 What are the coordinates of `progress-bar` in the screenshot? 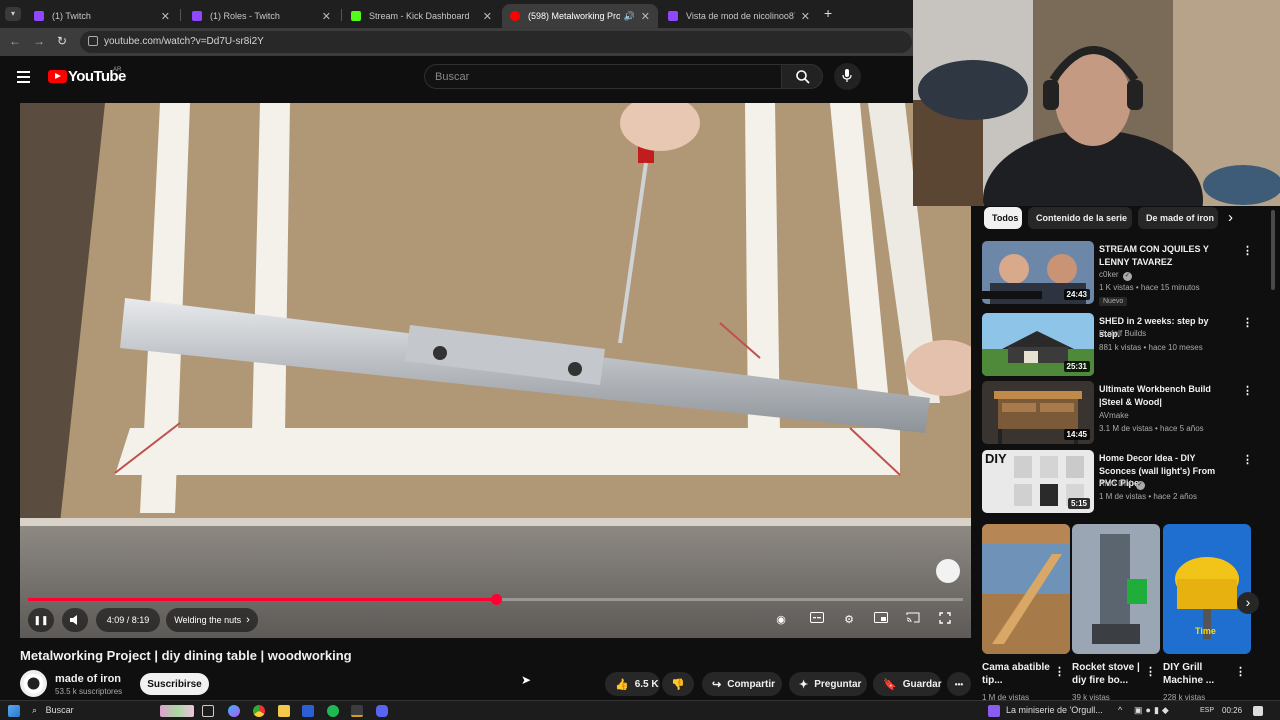 It's located at (495, 599).